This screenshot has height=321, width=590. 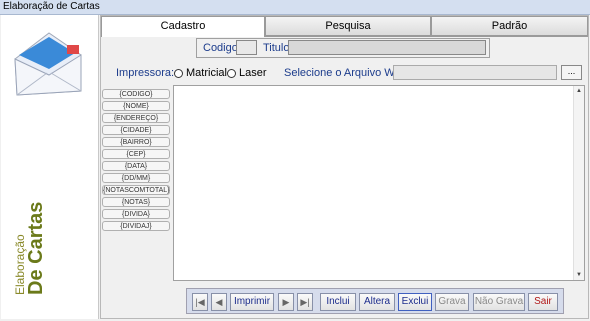 I want to click on brand-line2: De Cartas, so click(x=36, y=248).